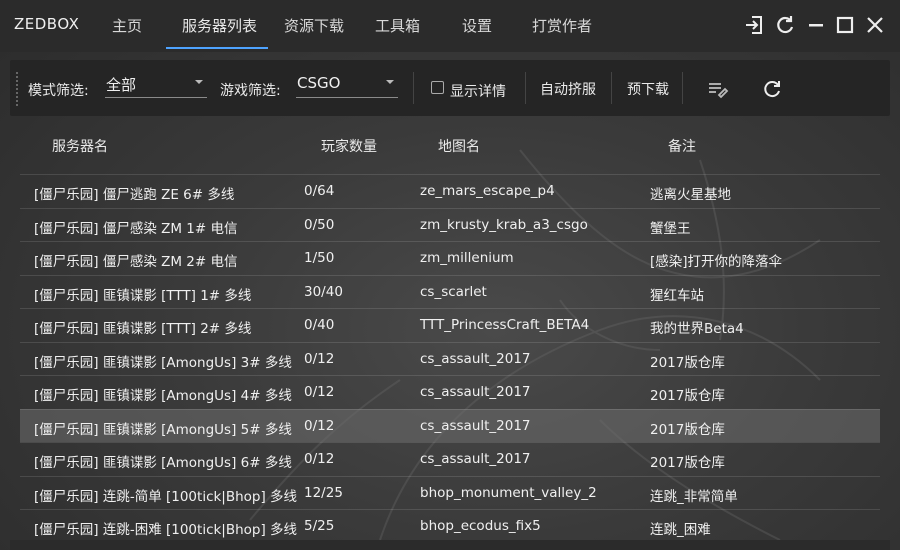 This screenshot has width=900, height=550. What do you see at coordinates (680, 530) in the screenshot?
I see `note-cell: 连跳_困难` at bounding box center [680, 530].